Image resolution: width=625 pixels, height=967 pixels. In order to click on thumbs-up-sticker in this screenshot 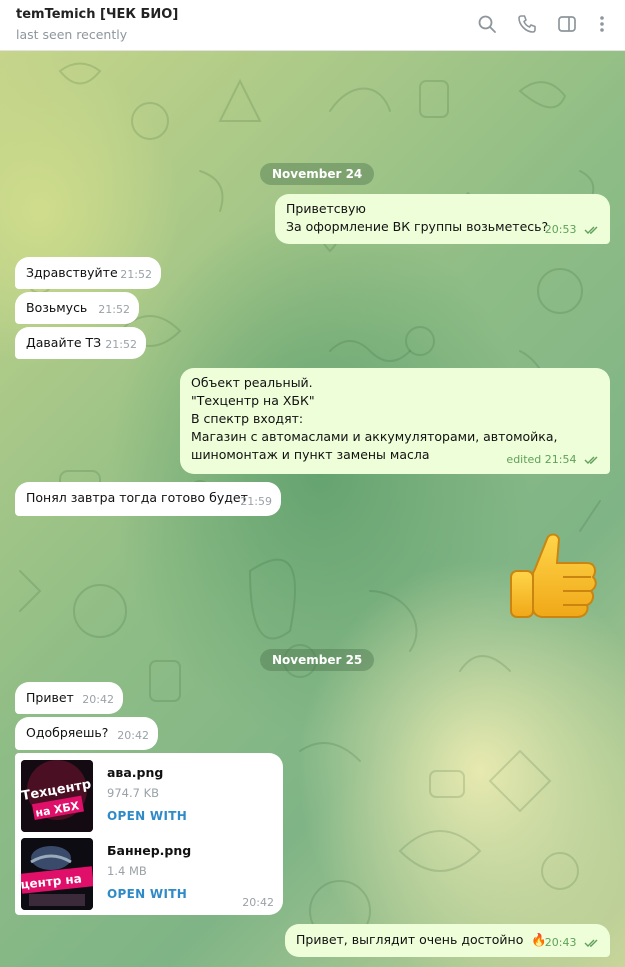, I will do `click(553, 579)`.